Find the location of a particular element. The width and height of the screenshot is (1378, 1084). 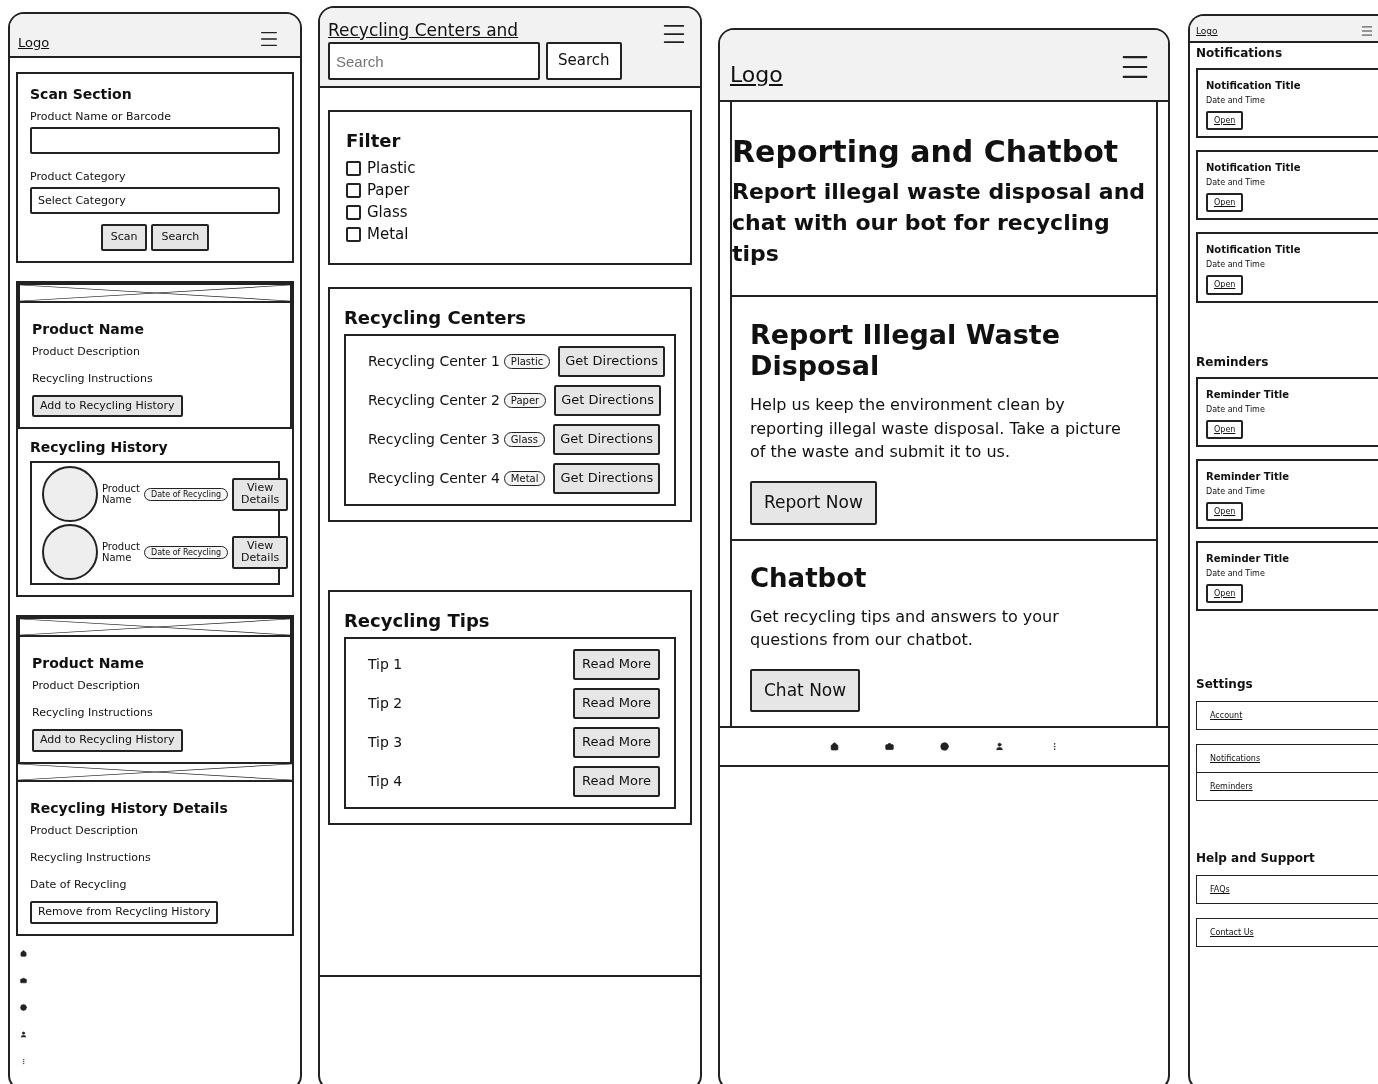

material-tag: Paper is located at coordinates (525, 400).